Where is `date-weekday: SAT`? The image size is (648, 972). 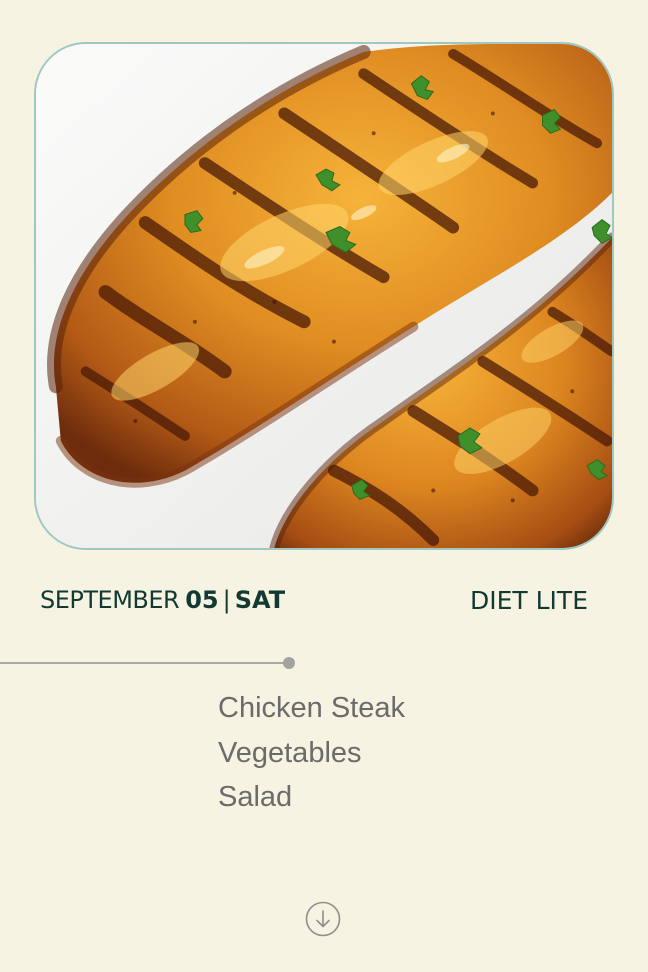
date-weekday: SAT is located at coordinates (260, 600).